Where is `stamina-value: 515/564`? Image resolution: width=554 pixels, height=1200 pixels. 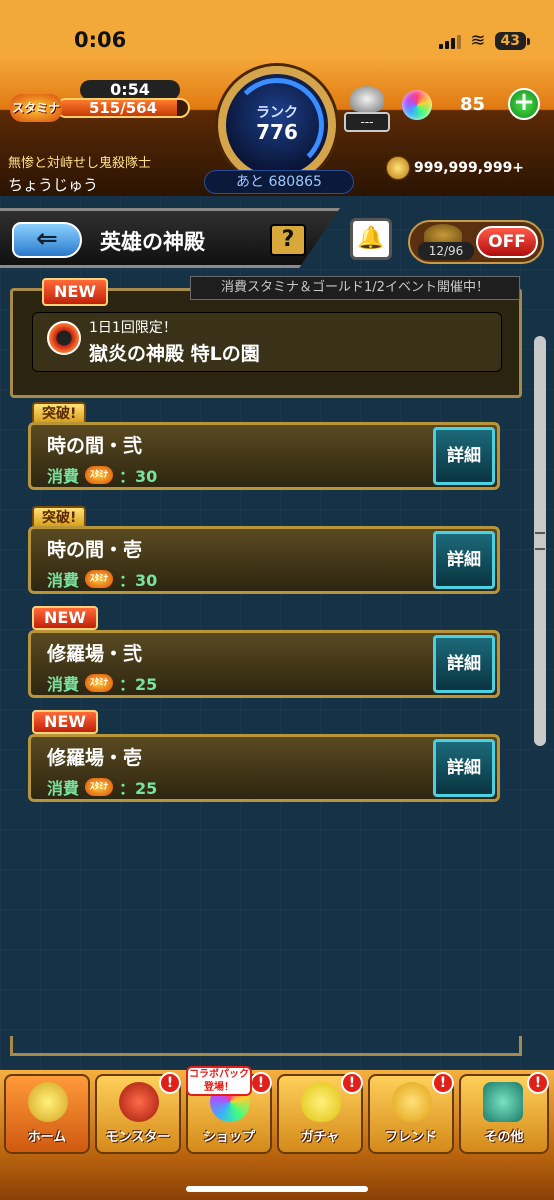 stamina-value: 515/564 is located at coordinates (123, 108).